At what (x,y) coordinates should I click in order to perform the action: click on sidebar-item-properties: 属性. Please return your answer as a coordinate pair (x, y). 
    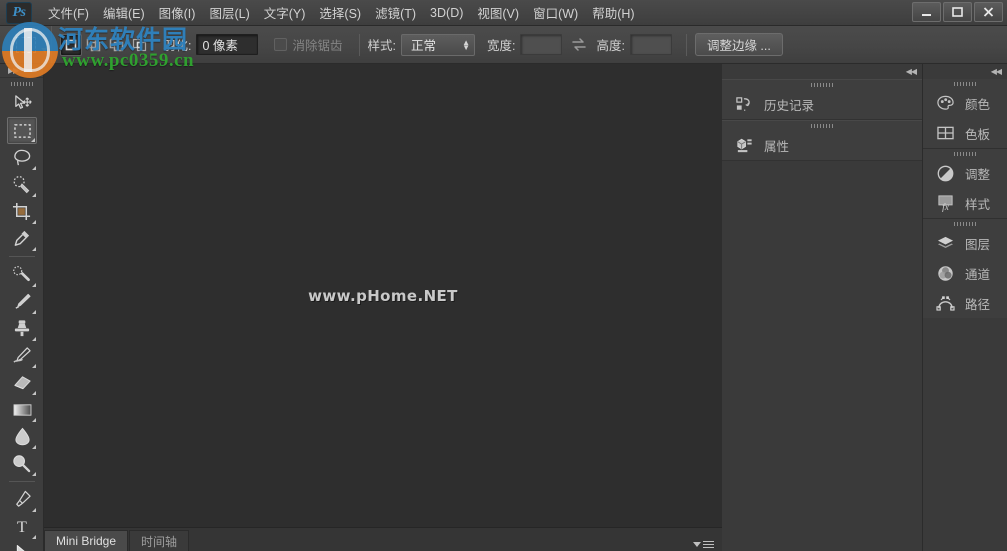
    Looking at the image, I should click on (822, 145).